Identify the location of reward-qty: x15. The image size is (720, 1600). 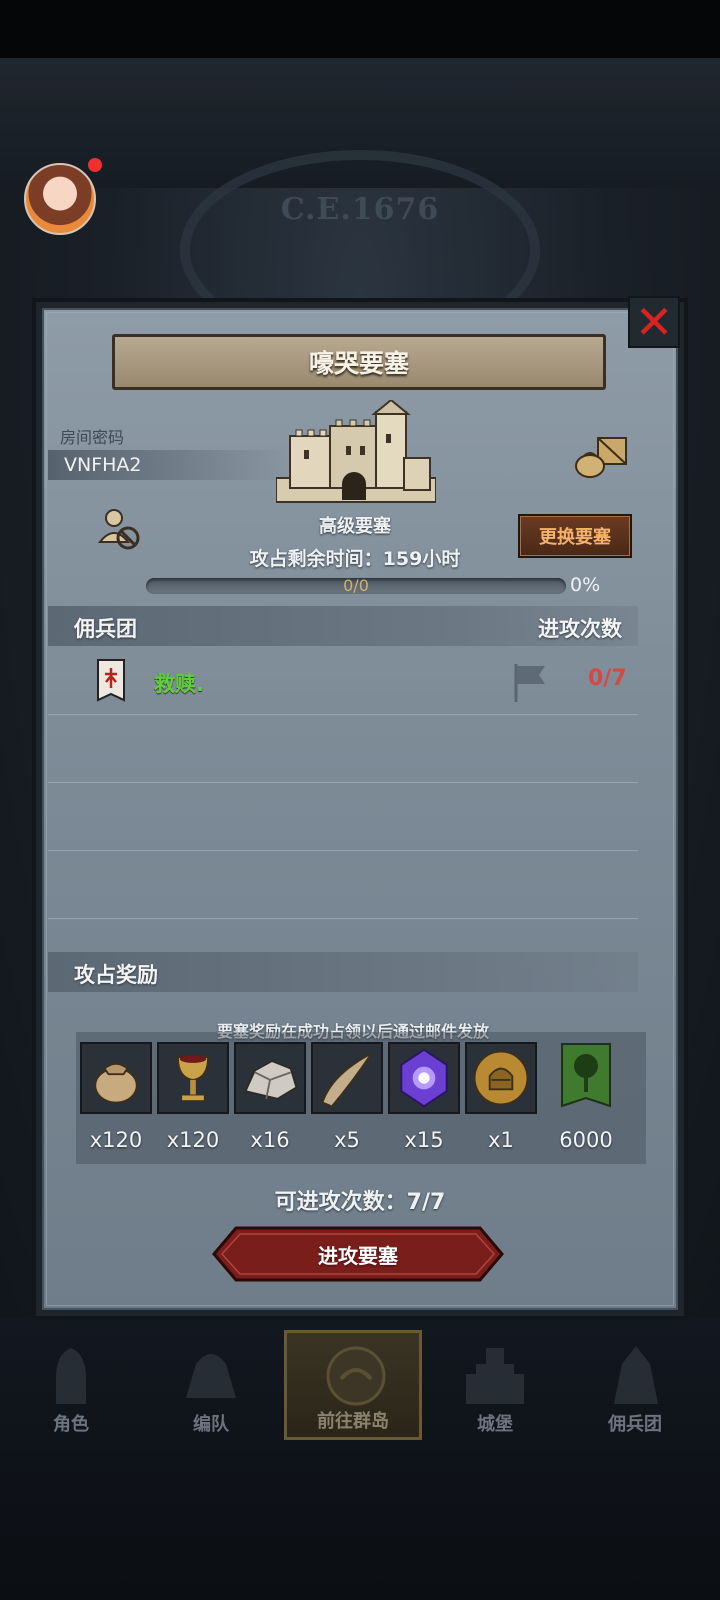
(424, 1140).